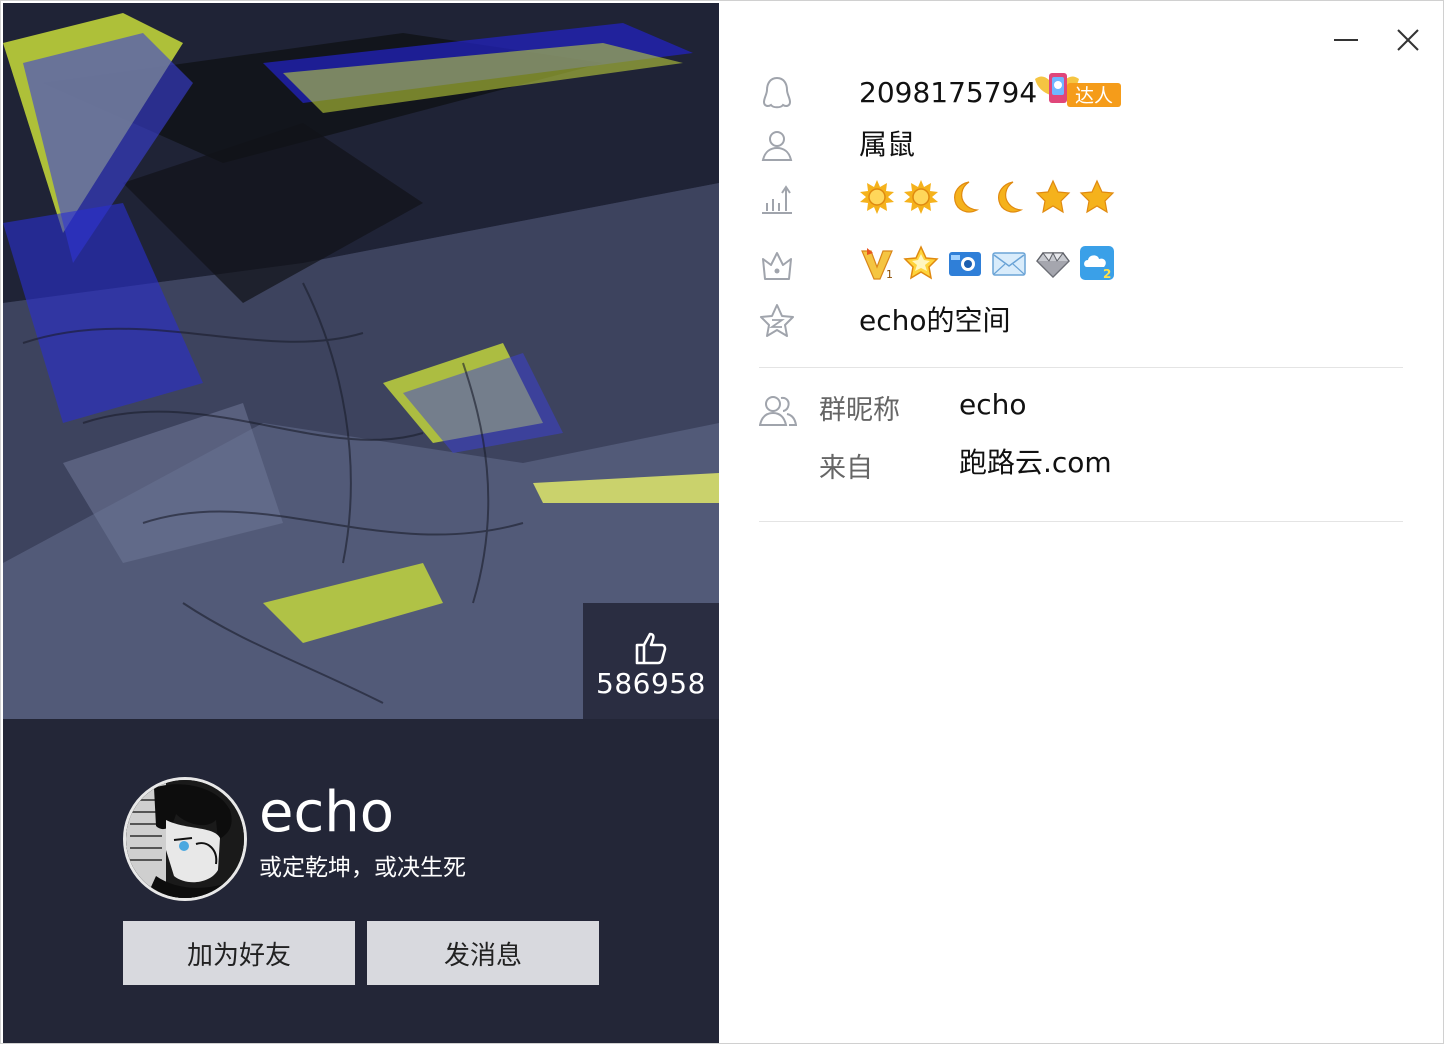 This screenshot has height=1044, width=1444. I want to click on diamond-icon, so click(1053, 264).